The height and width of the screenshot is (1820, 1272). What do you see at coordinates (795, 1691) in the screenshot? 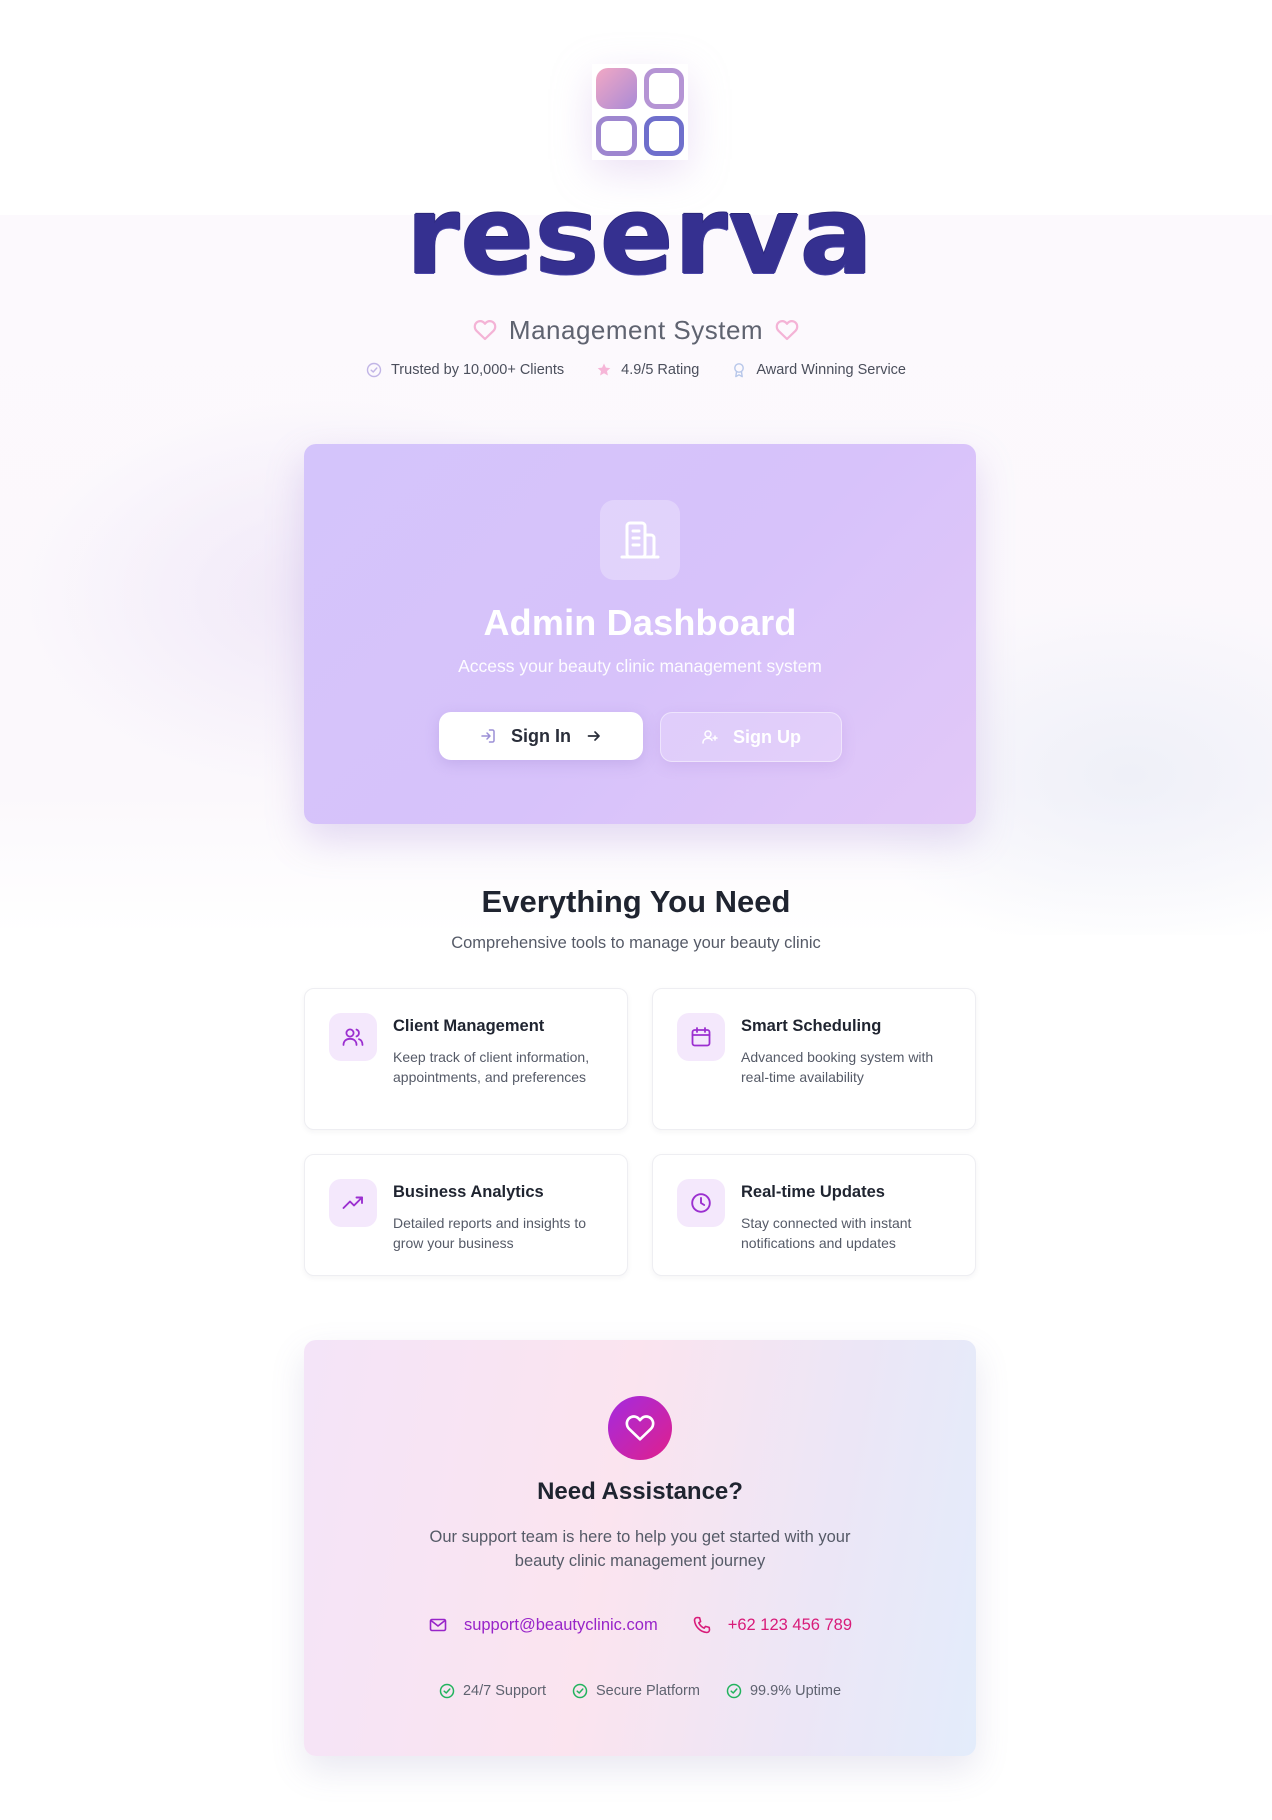
I see `assurance-badge-label: 99.9% Uptime` at bounding box center [795, 1691].